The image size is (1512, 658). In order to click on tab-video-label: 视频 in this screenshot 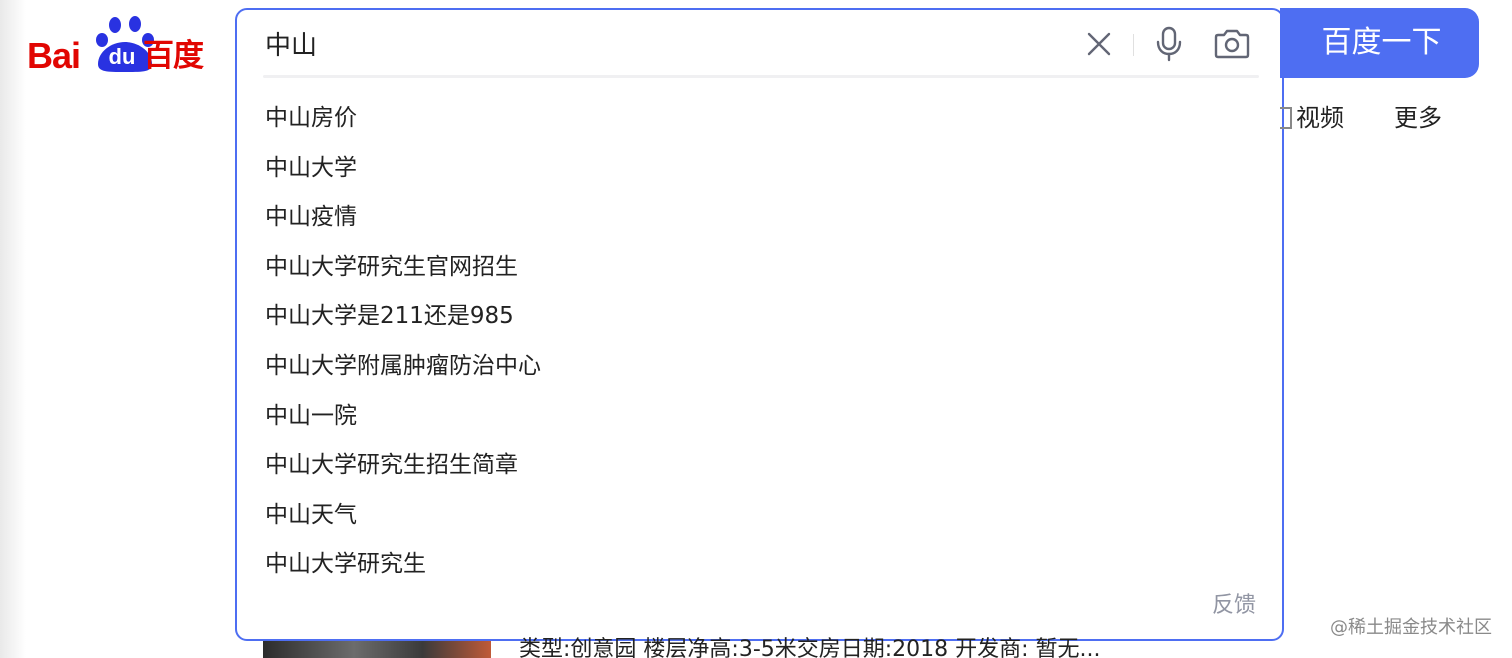, I will do `click(1320, 118)`.